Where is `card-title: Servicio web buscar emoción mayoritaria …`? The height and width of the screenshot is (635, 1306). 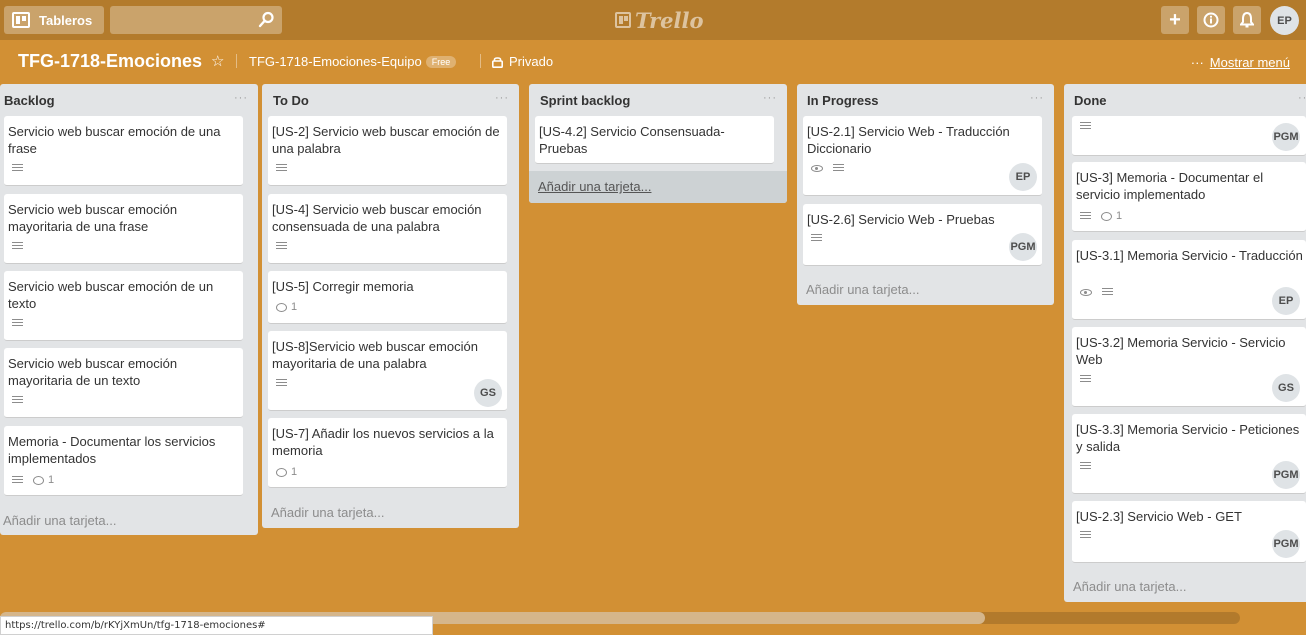
card-title: Servicio web buscar emoción mayoritaria … is located at coordinates (93, 218).